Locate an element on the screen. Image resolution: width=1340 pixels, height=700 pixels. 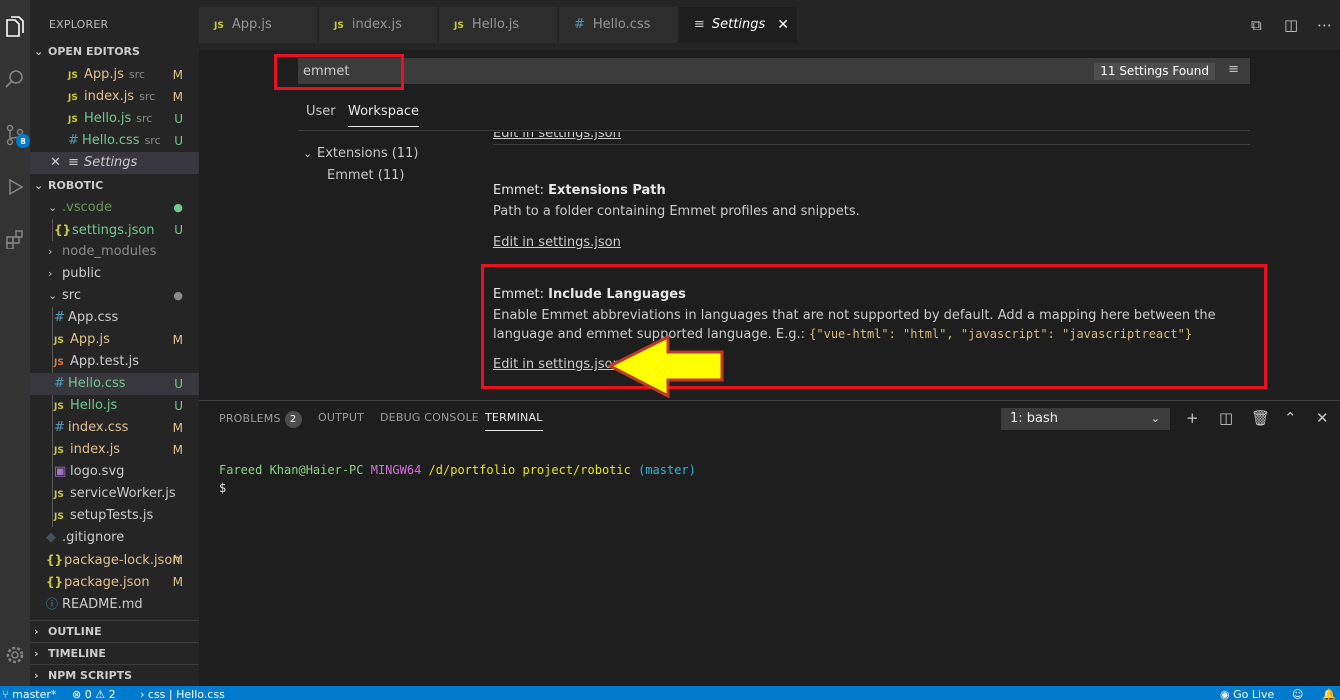
broadcast-icon: ◉ is located at coordinates (1226, 694).